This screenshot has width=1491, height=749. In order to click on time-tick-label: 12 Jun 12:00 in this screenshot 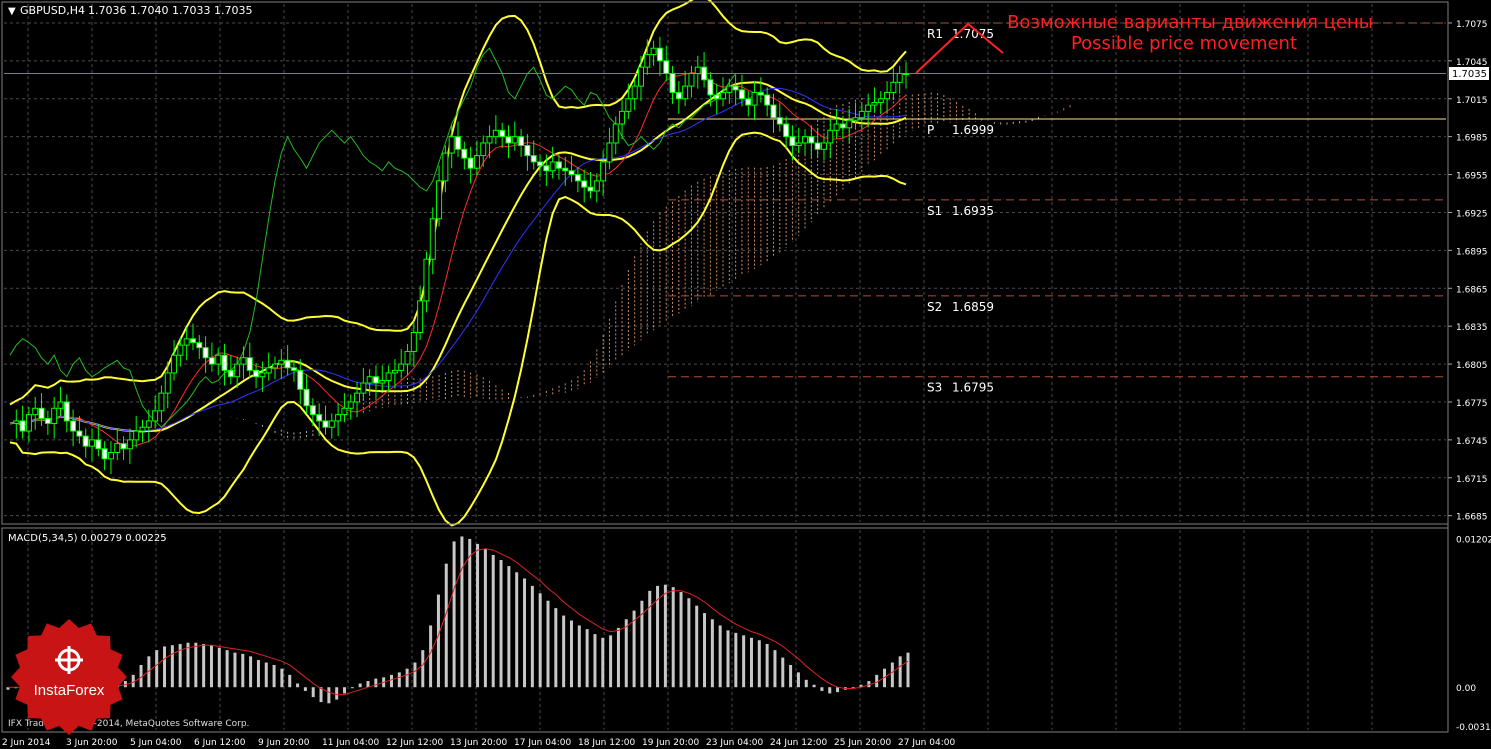, I will do `click(414, 743)`.